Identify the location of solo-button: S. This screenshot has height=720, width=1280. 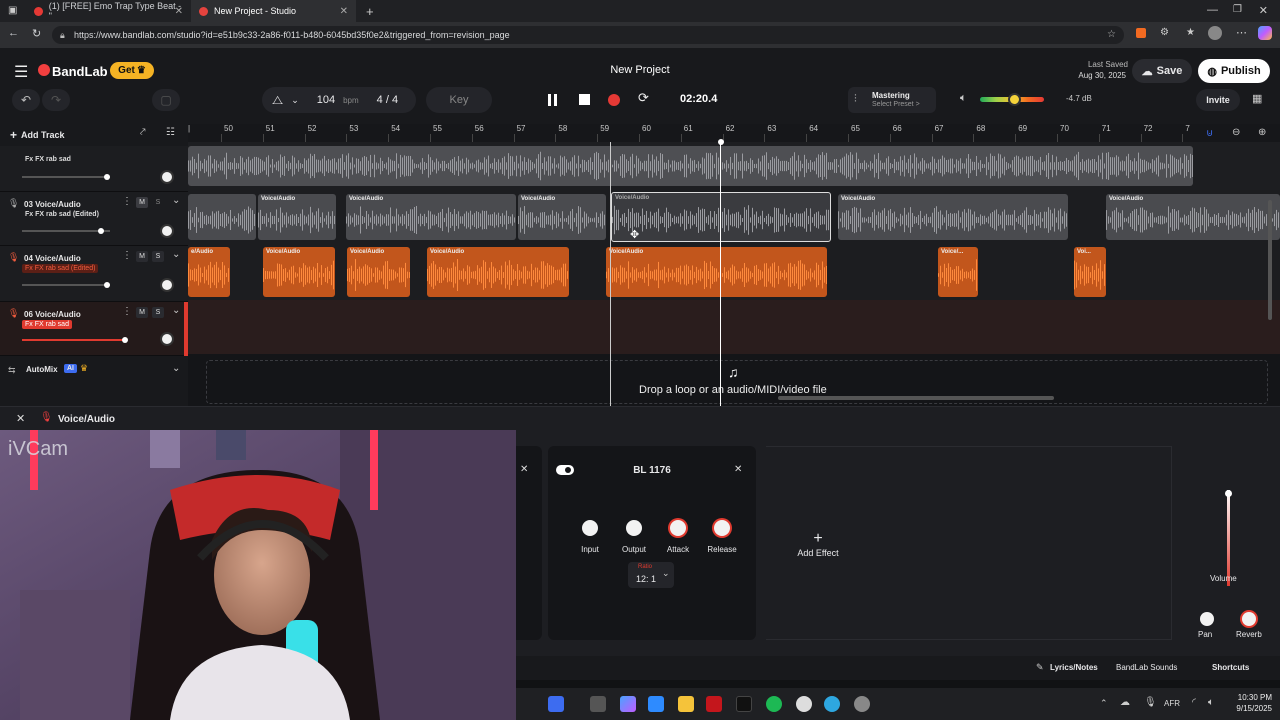
(158, 256).